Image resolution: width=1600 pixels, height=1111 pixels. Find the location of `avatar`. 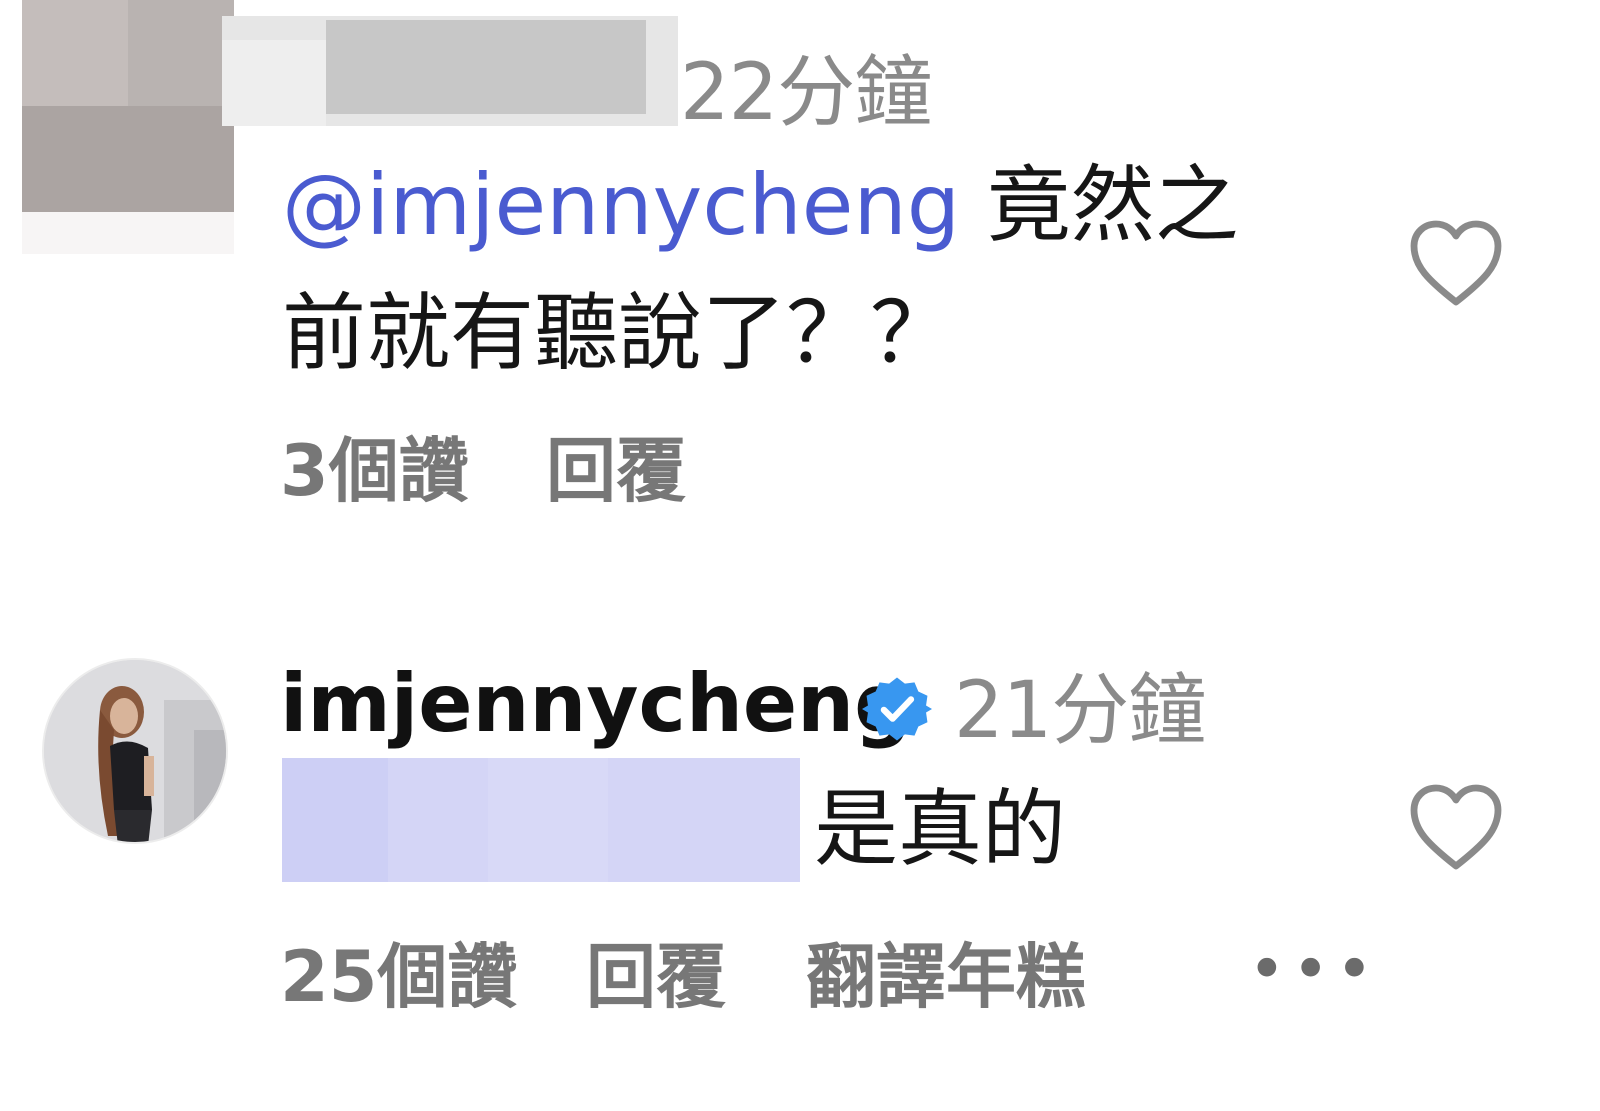

avatar is located at coordinates (135, 751).